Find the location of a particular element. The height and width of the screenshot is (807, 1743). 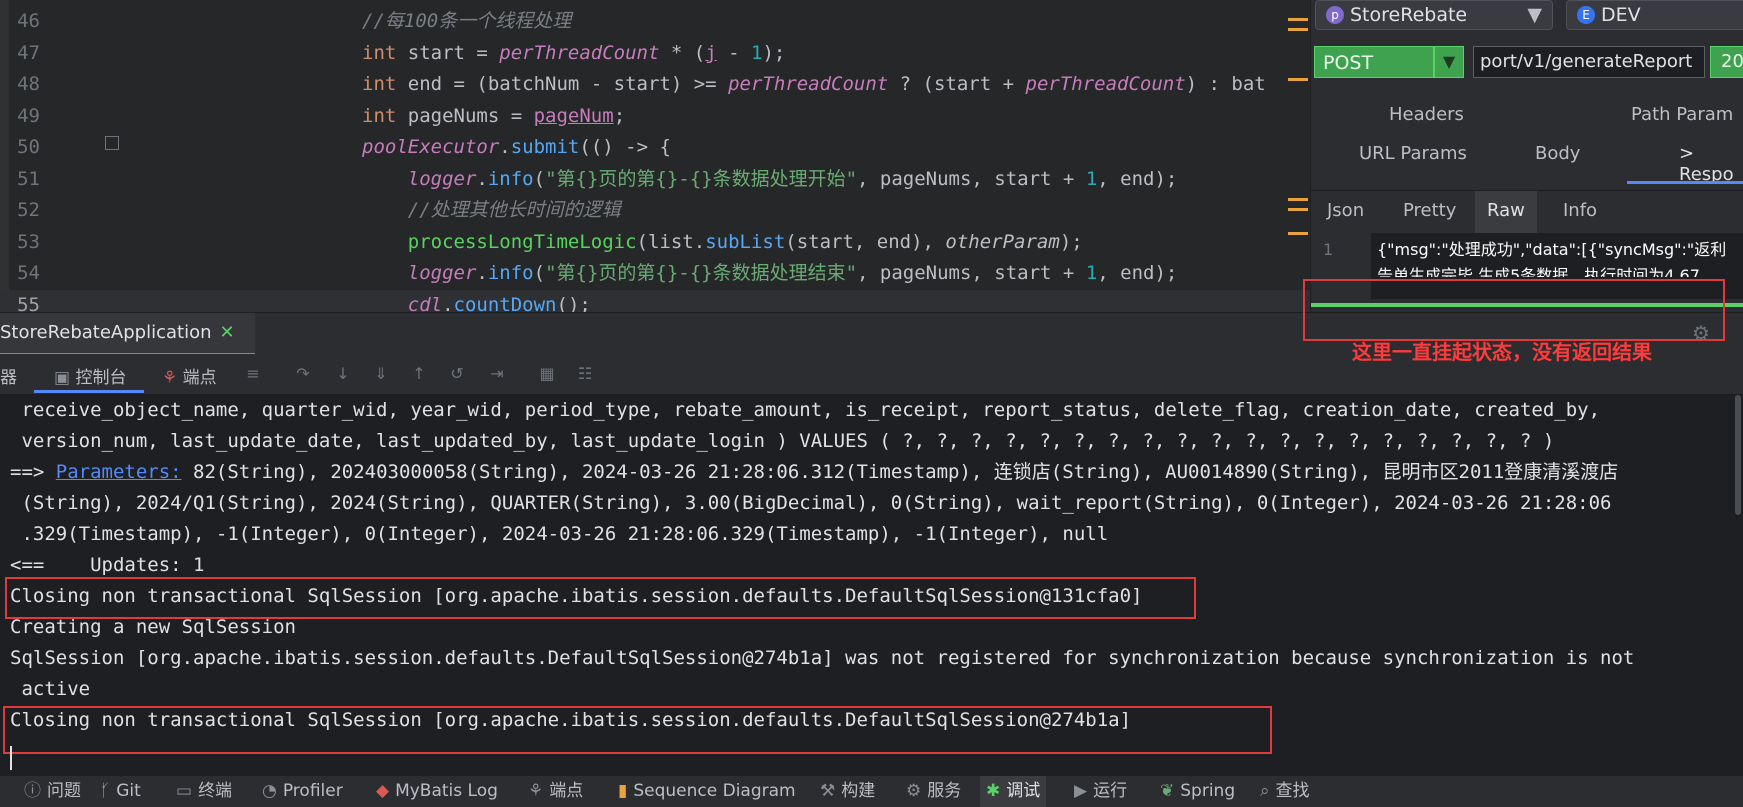

toolwindow-services: ⚙ 服务 is located at coordinates (933, 791).